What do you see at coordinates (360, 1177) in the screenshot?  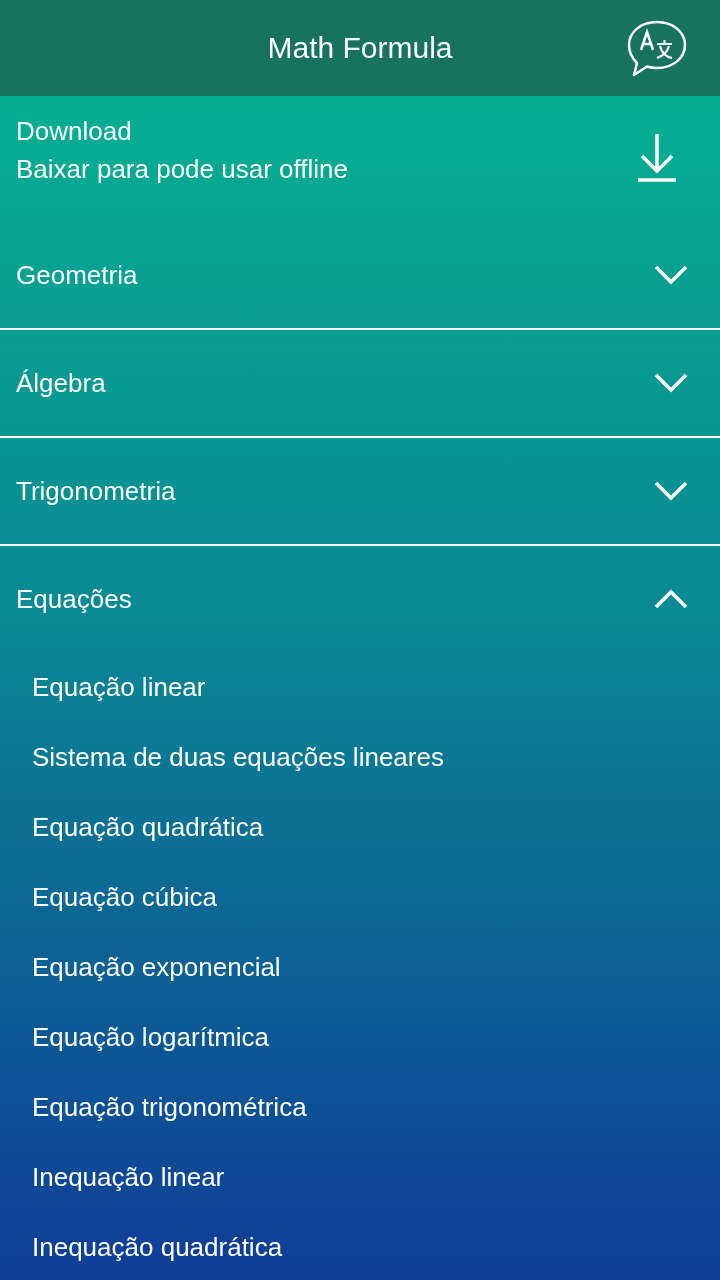 I see `formula-item: Inequação linear` at bounding box center [360, 1177].